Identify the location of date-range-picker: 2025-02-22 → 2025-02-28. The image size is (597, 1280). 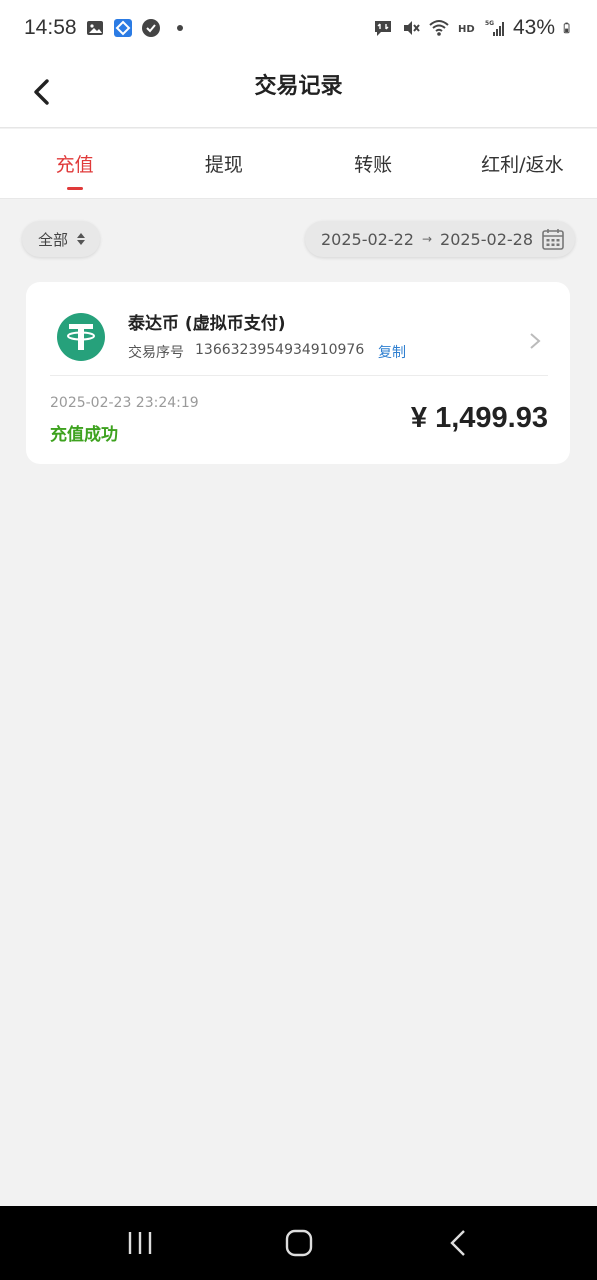
(439, 239).